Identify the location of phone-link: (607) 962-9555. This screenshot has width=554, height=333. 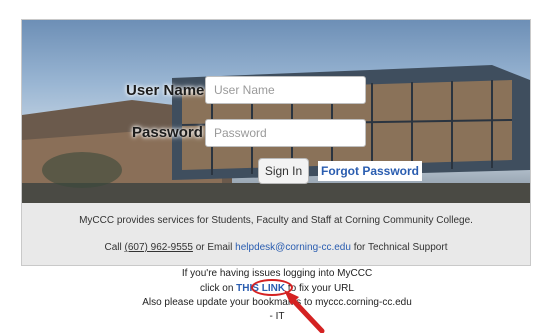
(159, 247).